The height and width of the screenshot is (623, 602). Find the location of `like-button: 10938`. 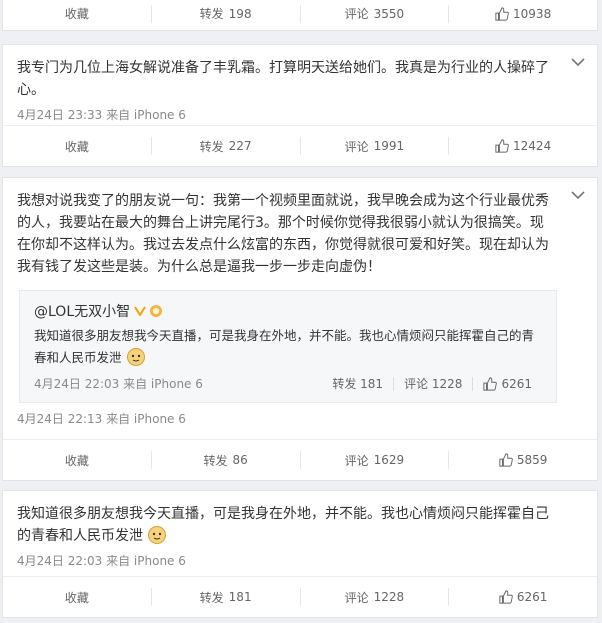

like-button: 10938 is located at coordinates (522, 13).